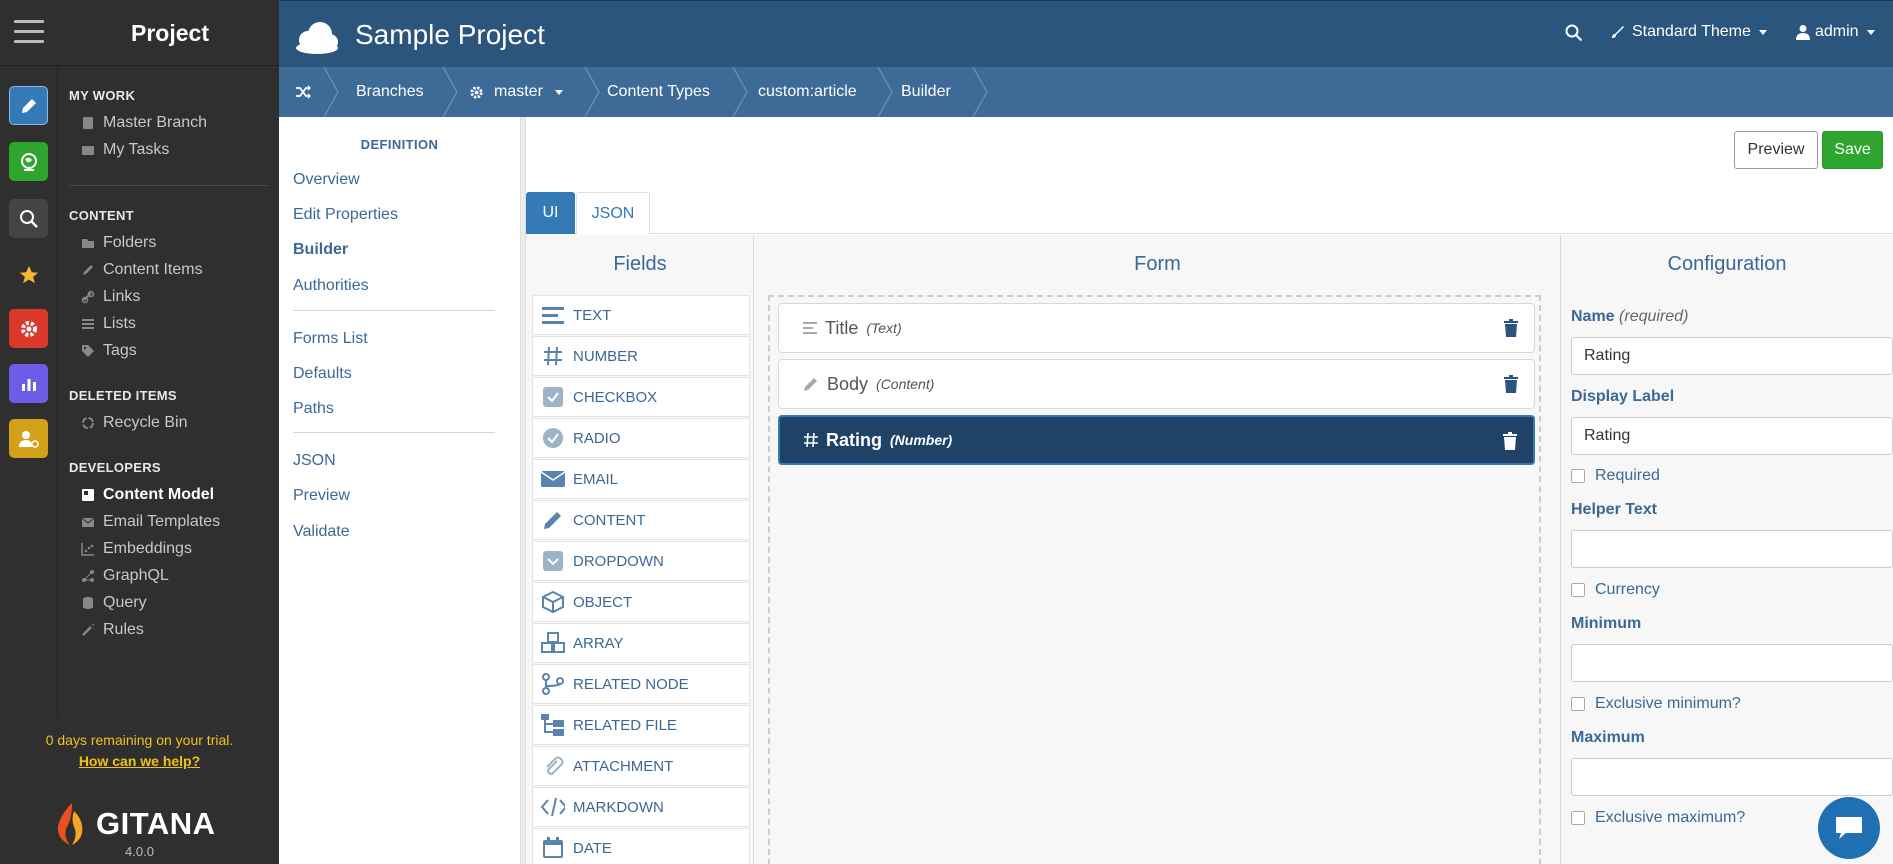  What do you see at coordinates (641, 766) in the screenshot?
I see `field-type-attachment: ATTACHMENT` at bounding box center [641, 766].